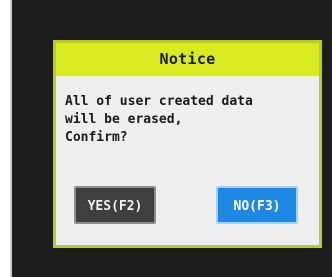  I want to click on dialog-title: Notice, so click(187, 59).